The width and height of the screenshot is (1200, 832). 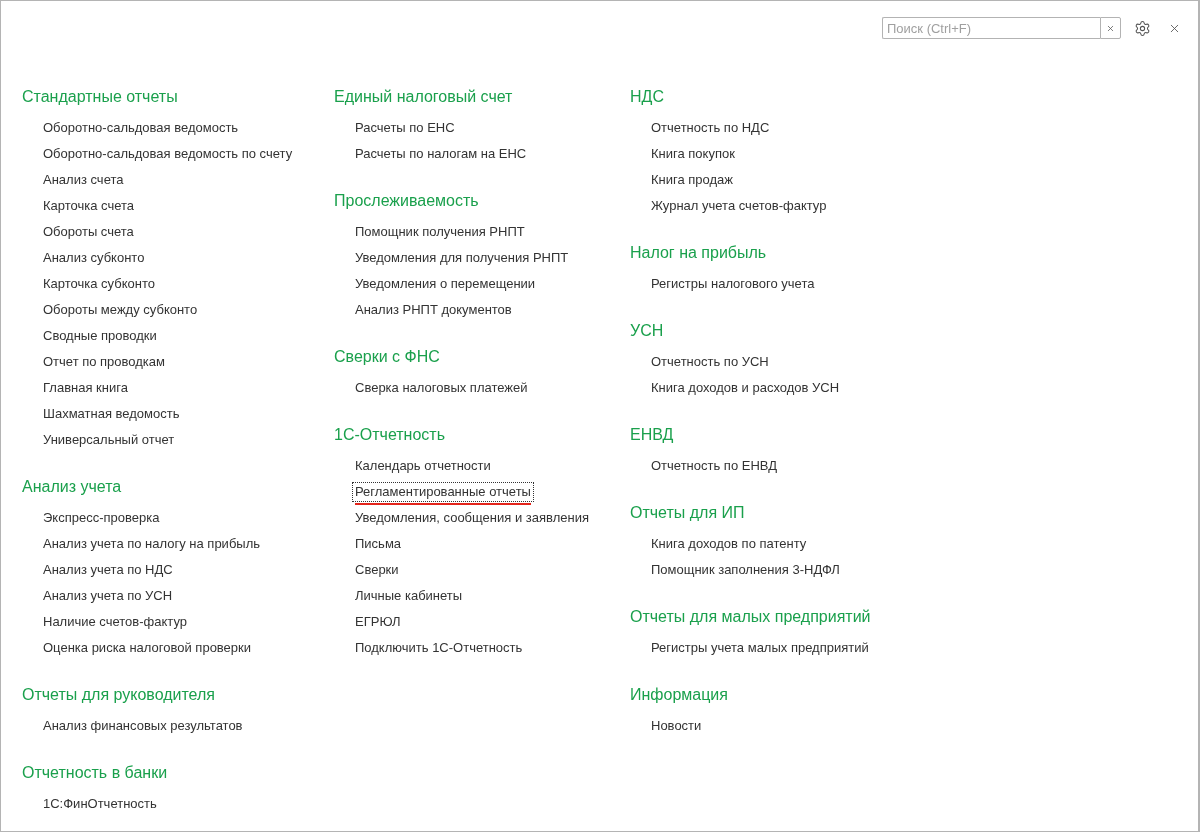 What do you see at coordinates (698, 253) in the screenshot?
I see `section-title: Налог на прибыль` at bounding box center [698, 253].